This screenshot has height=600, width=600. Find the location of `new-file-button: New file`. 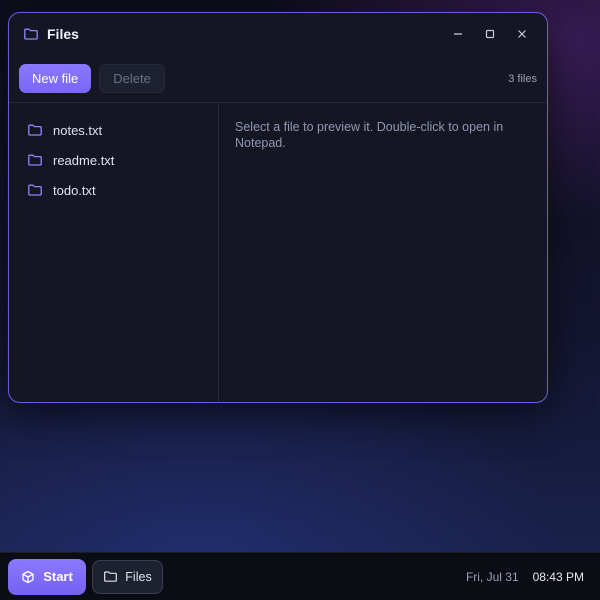

new-file-button: New file is located at coordinates (55, 78).